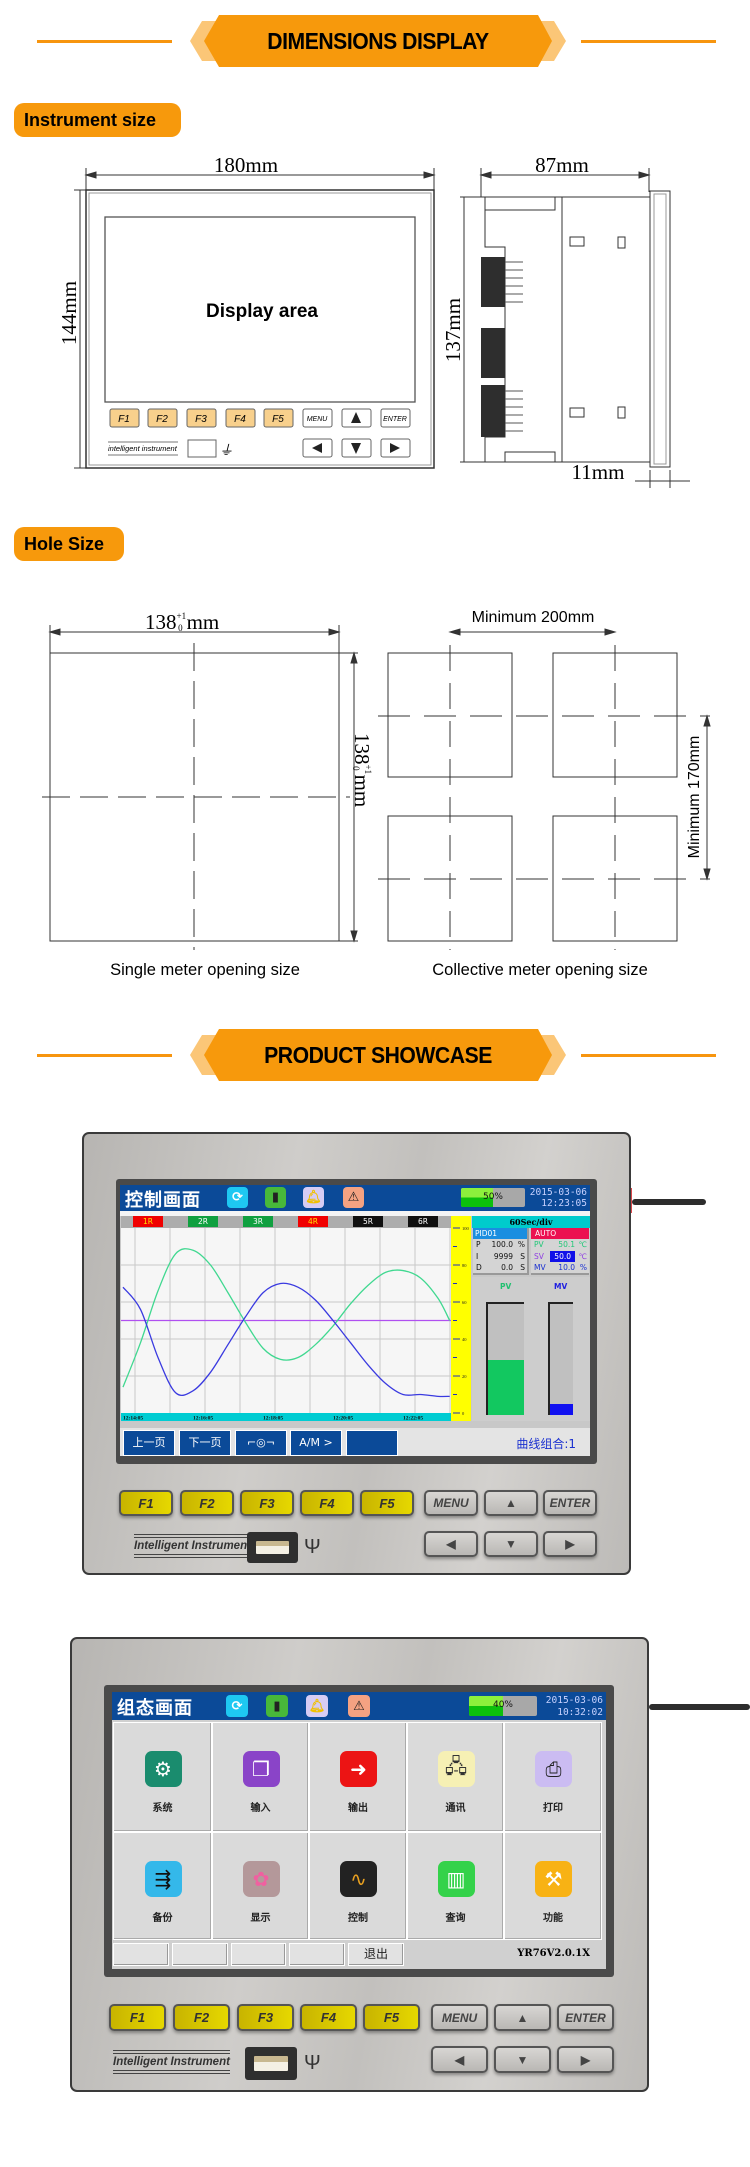 This screenshot has width=750, height=2167. Describe the element at coordinates (205, 1443) in the screenshot. I see `next-page-button: 下一页` at that location.